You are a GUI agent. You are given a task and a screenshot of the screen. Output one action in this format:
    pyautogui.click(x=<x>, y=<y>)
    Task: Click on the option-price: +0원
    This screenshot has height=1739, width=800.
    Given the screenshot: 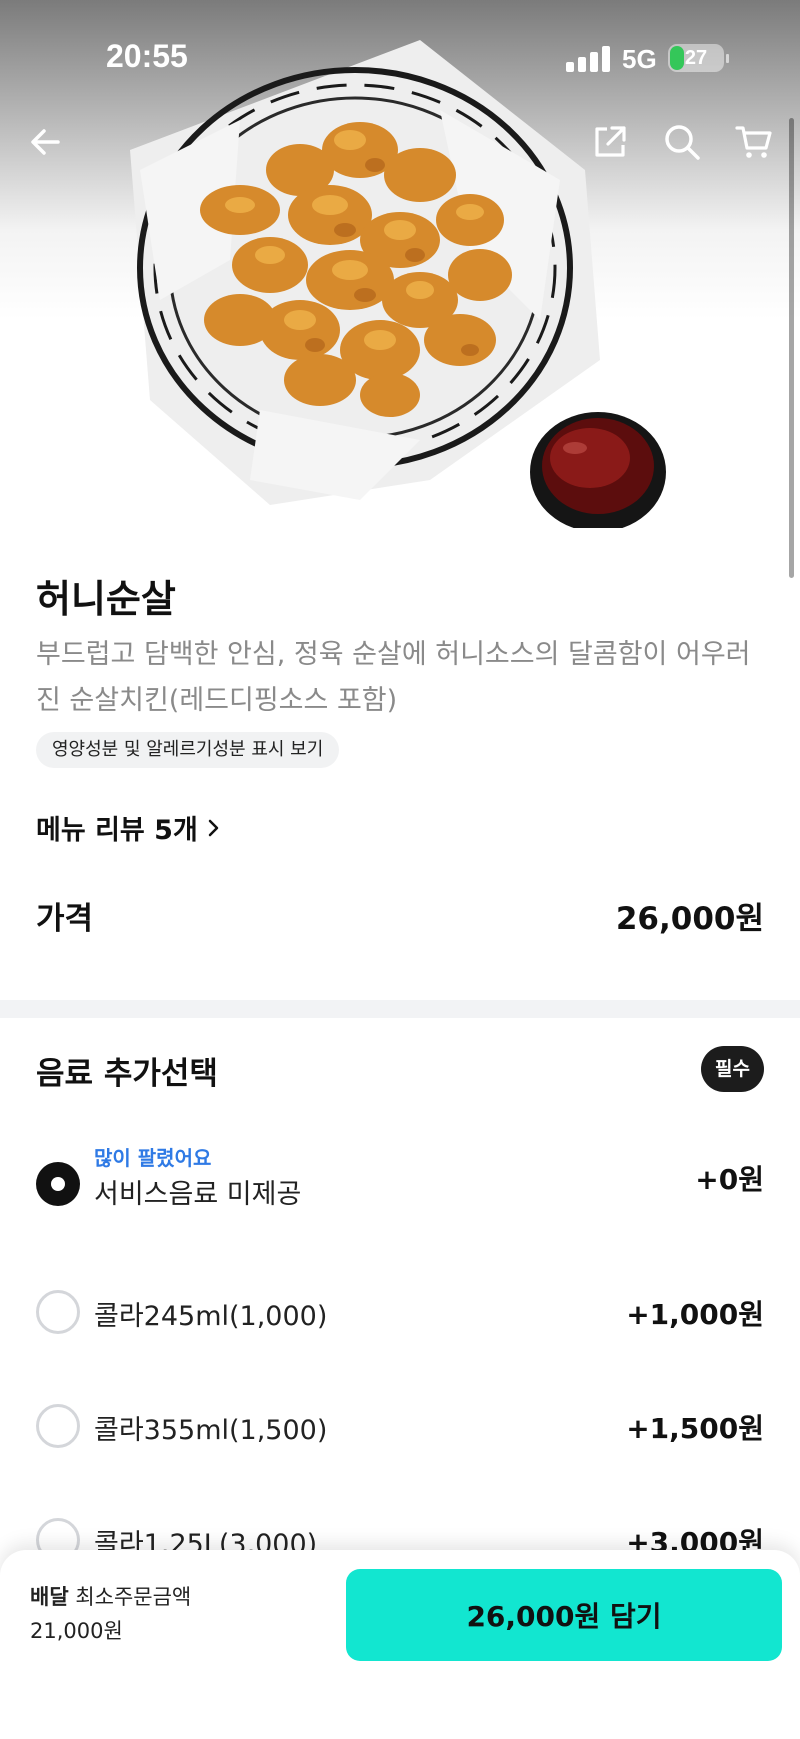 What is the action you would take?
    pyautogui.click(x=729, y=1179)
    